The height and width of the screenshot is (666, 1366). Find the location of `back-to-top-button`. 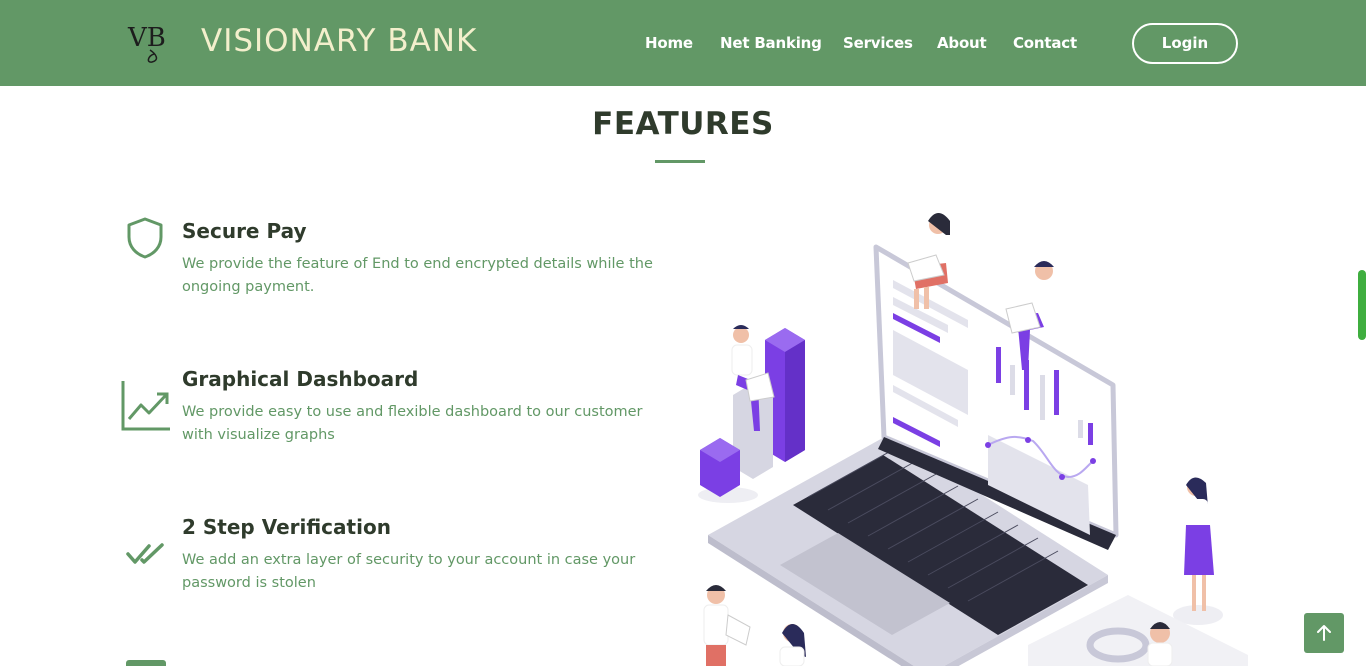

back-to-top-button is located at coordinates (1324, 633).